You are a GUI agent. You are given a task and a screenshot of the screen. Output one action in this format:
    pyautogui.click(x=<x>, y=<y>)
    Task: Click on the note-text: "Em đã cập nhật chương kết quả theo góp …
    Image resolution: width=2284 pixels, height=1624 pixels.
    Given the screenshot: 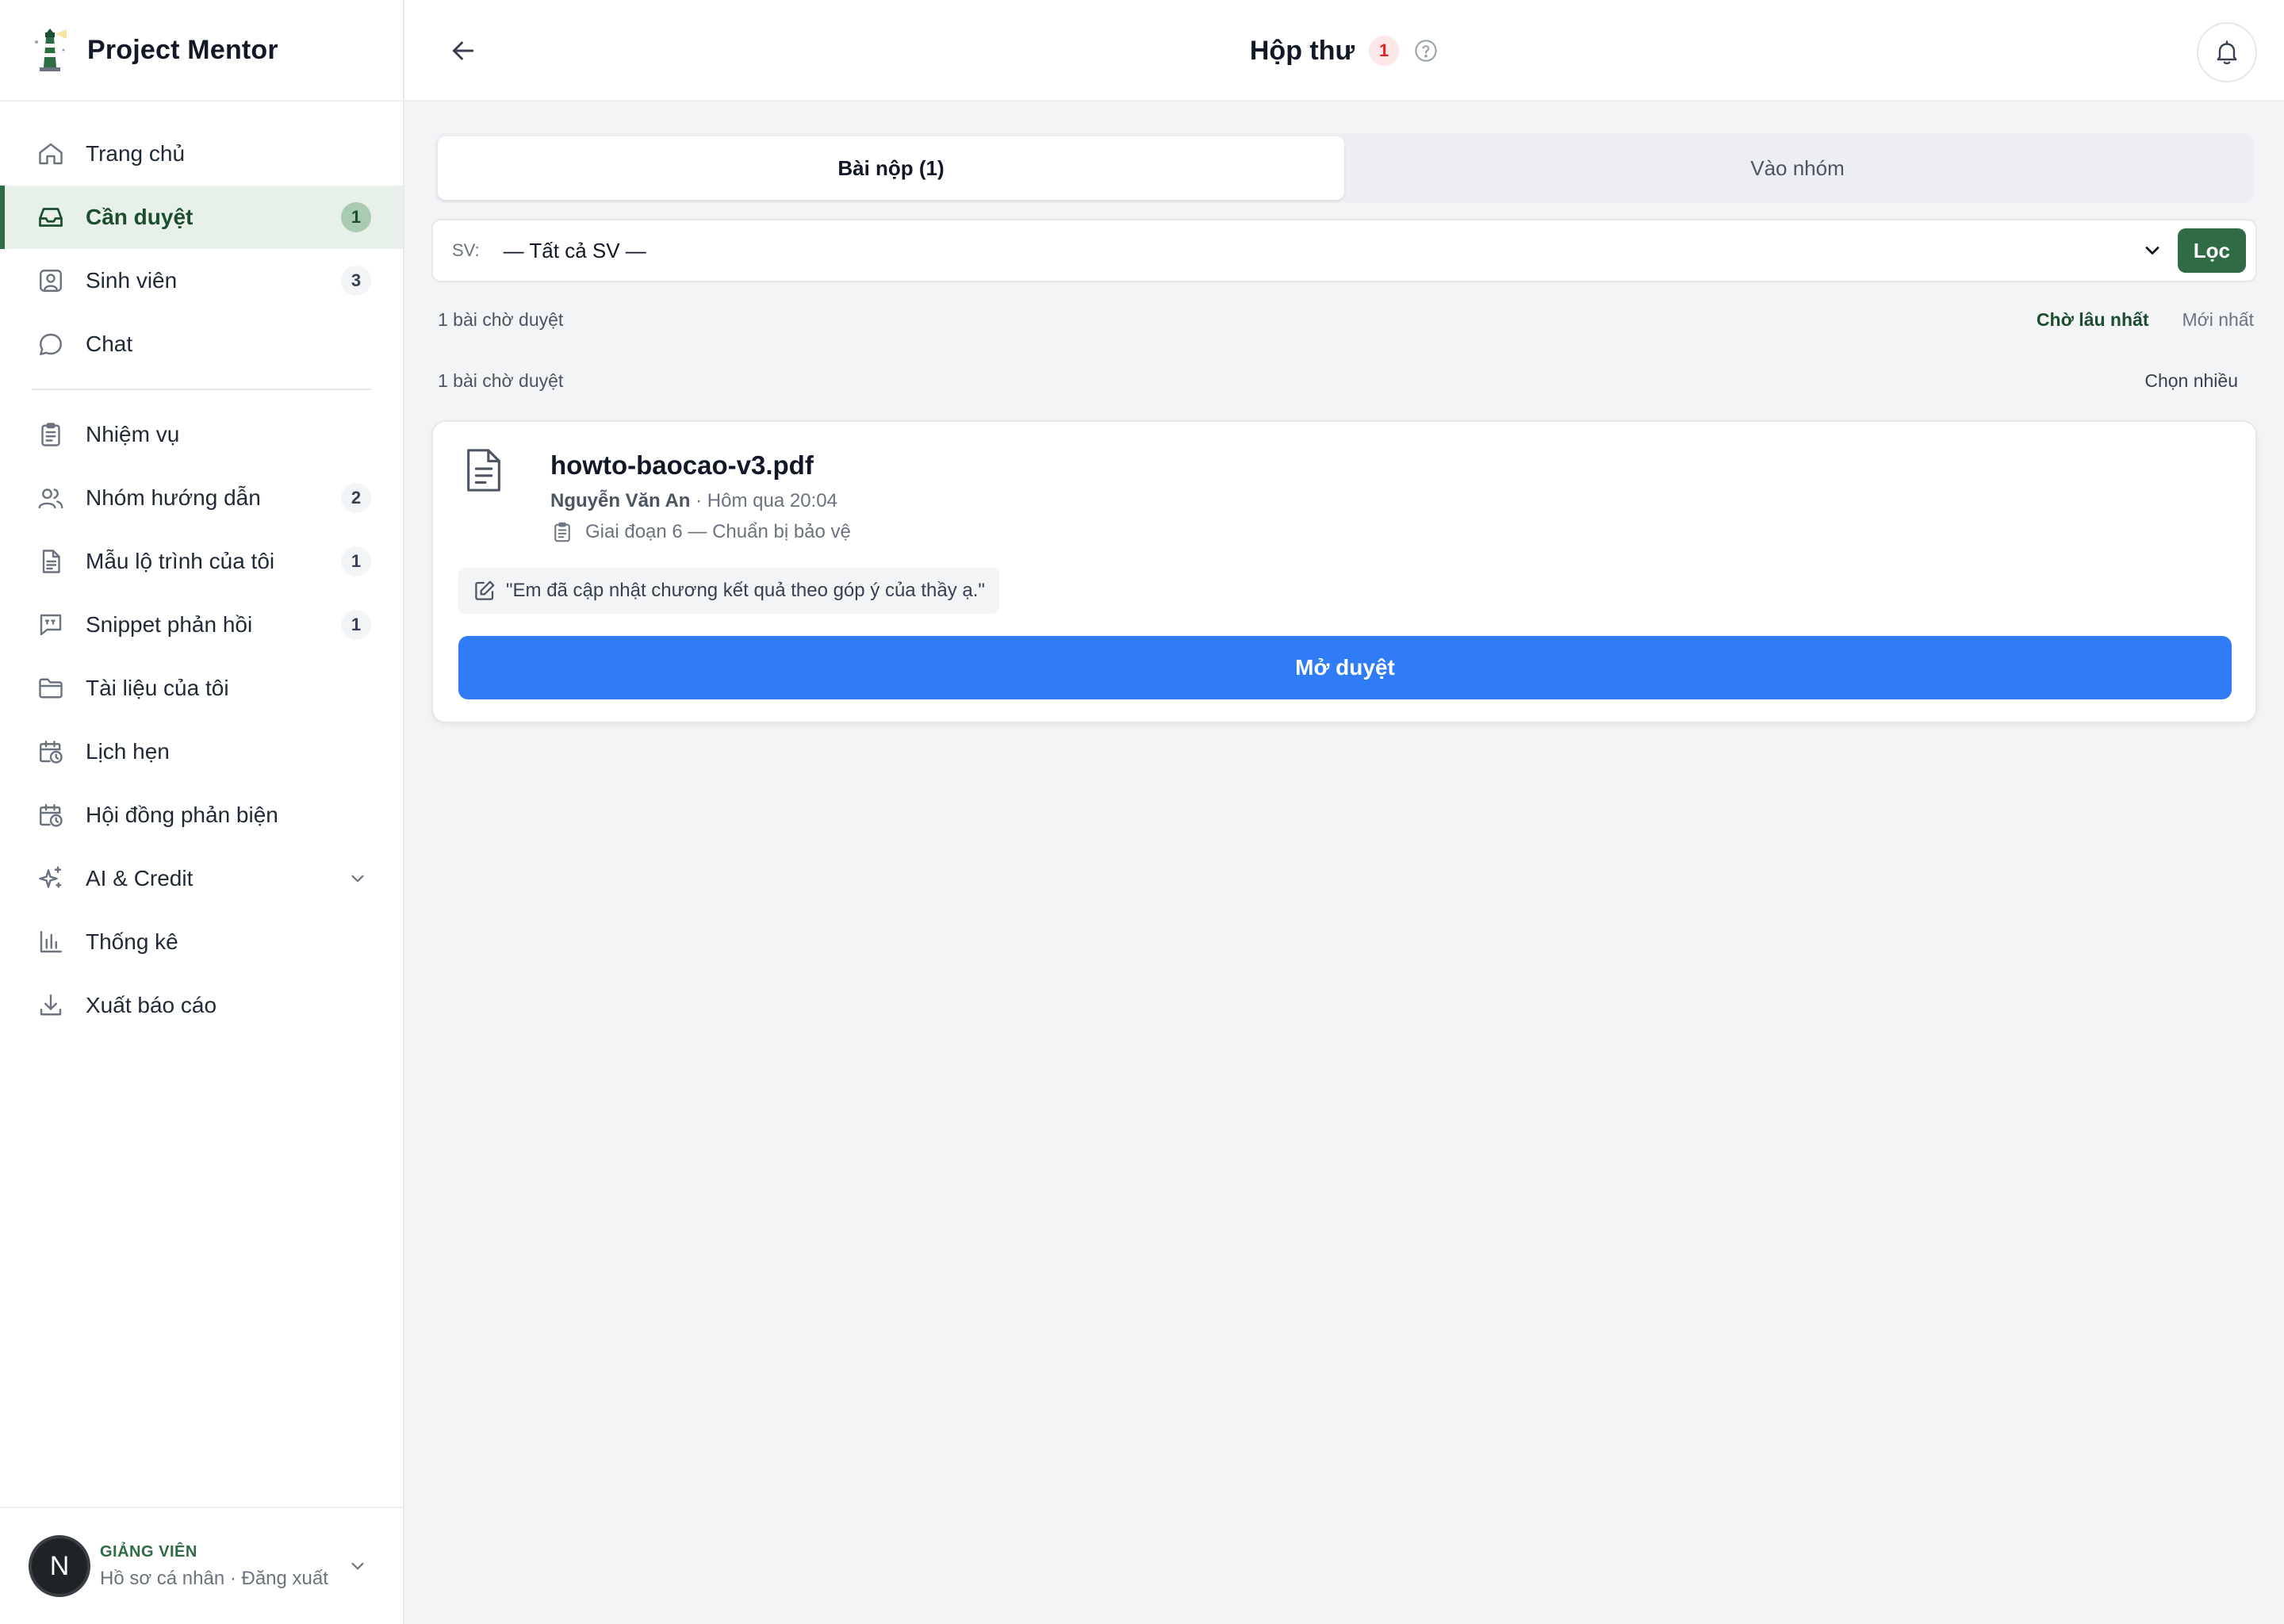 What is the action you would take?
    pyautogui.click(x=745, y=590)
    